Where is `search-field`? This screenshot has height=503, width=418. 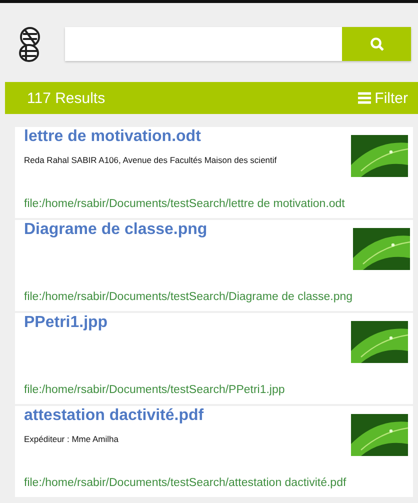 search-field is located at coordinates (238, 44).